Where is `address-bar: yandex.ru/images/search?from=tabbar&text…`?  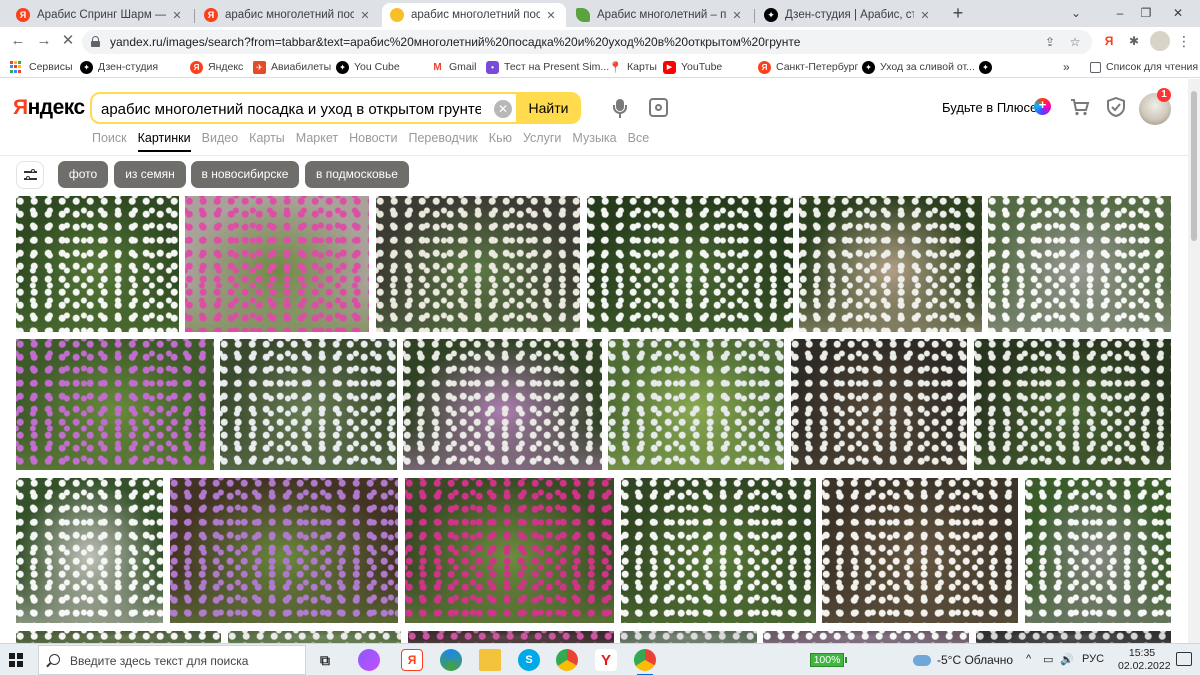 address-bar: yandex.ru/images/search?from=tabbar&text… is located at coordinates (587, 42).